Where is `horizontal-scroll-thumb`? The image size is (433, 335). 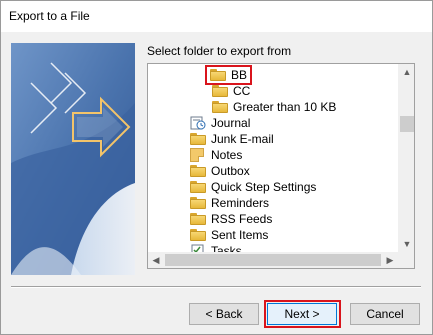 horizontal-scroll-thumb is located at coordinates (273, 260).